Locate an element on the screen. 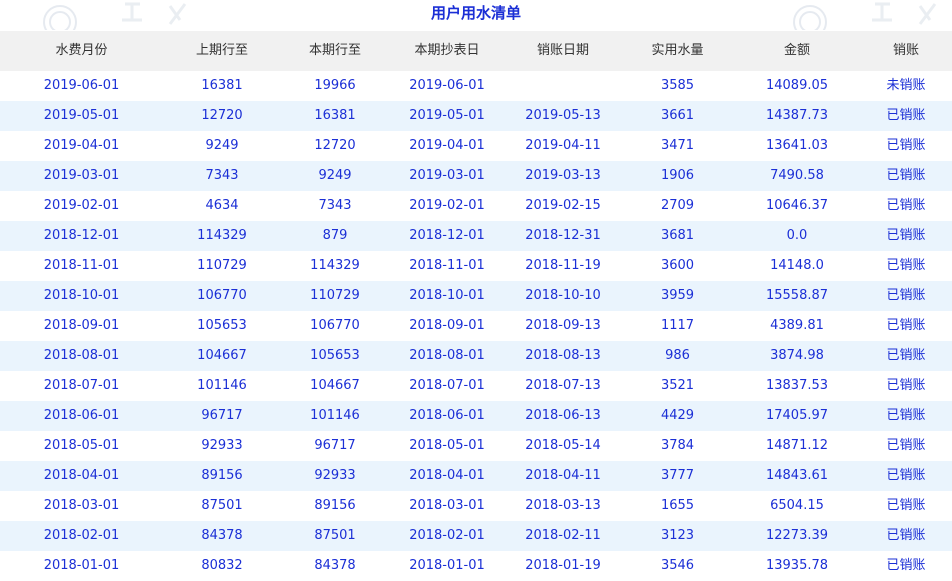 This screenshot has height=581, width=952. watermark-logo-icon is located at coordinates (115, 16).